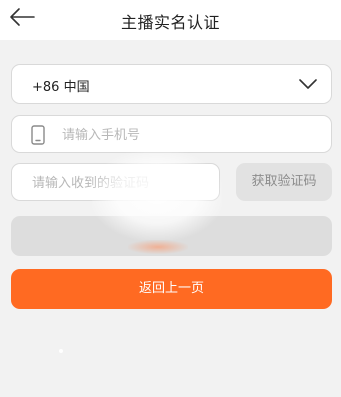 This screenshot has height=397, width=341. Describe the element at coordinates (122, 183) in the screenshot. I see `verification-code-input` at that location.